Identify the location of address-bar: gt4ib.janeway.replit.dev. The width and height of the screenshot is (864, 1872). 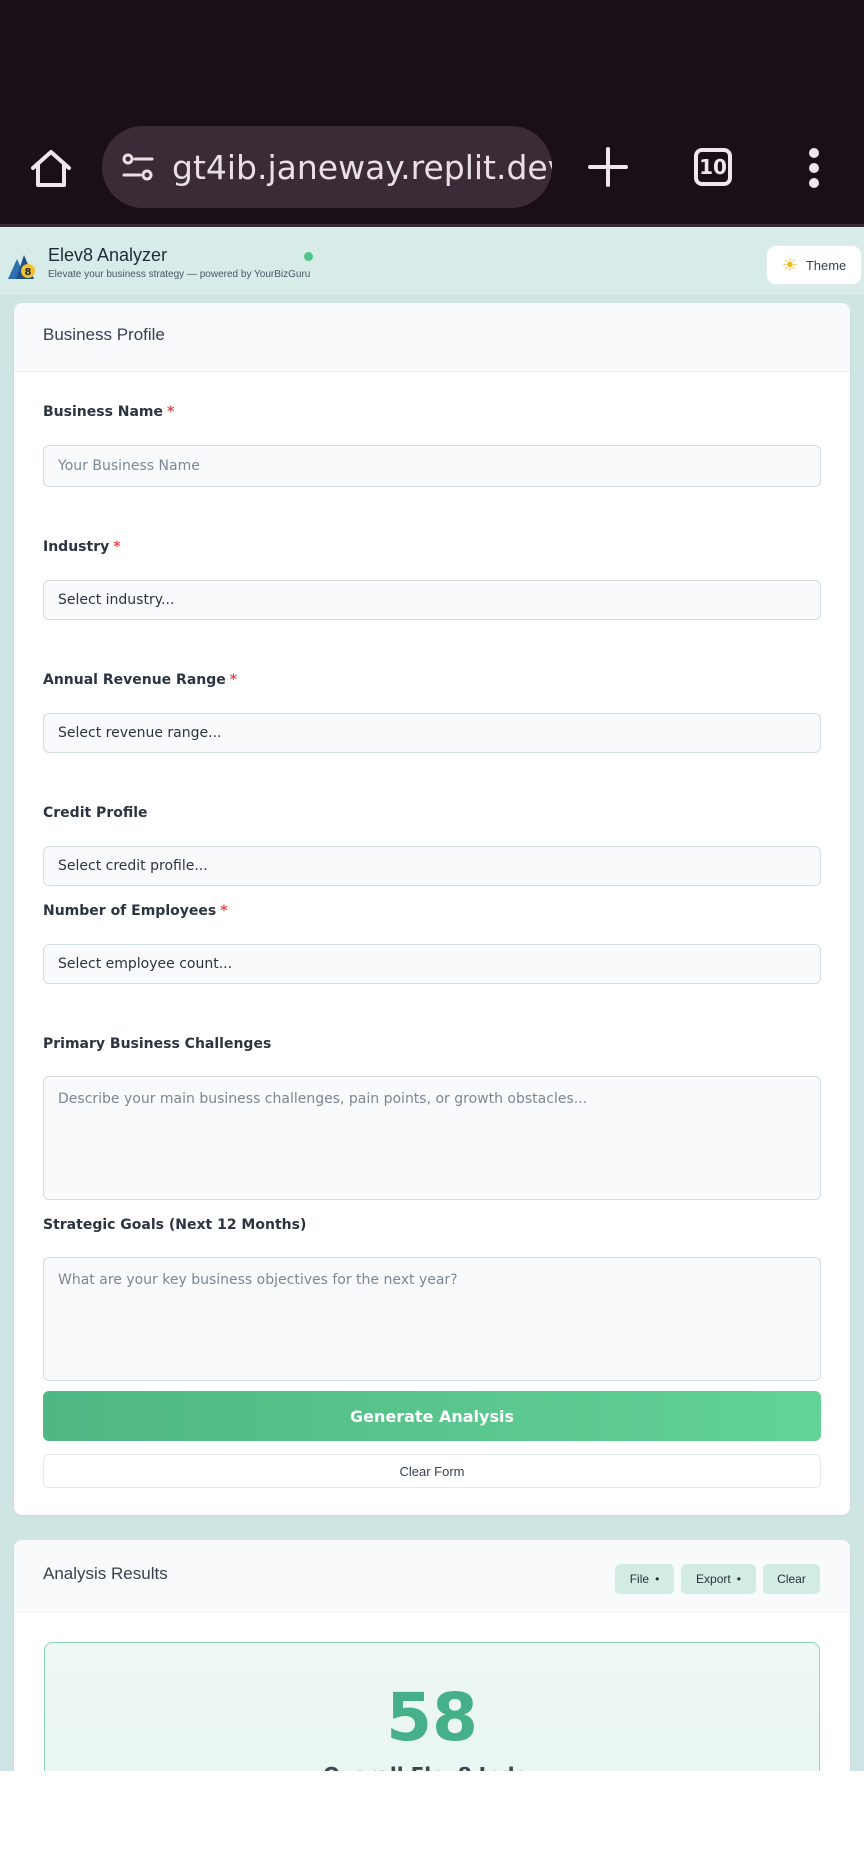
(327, 167).